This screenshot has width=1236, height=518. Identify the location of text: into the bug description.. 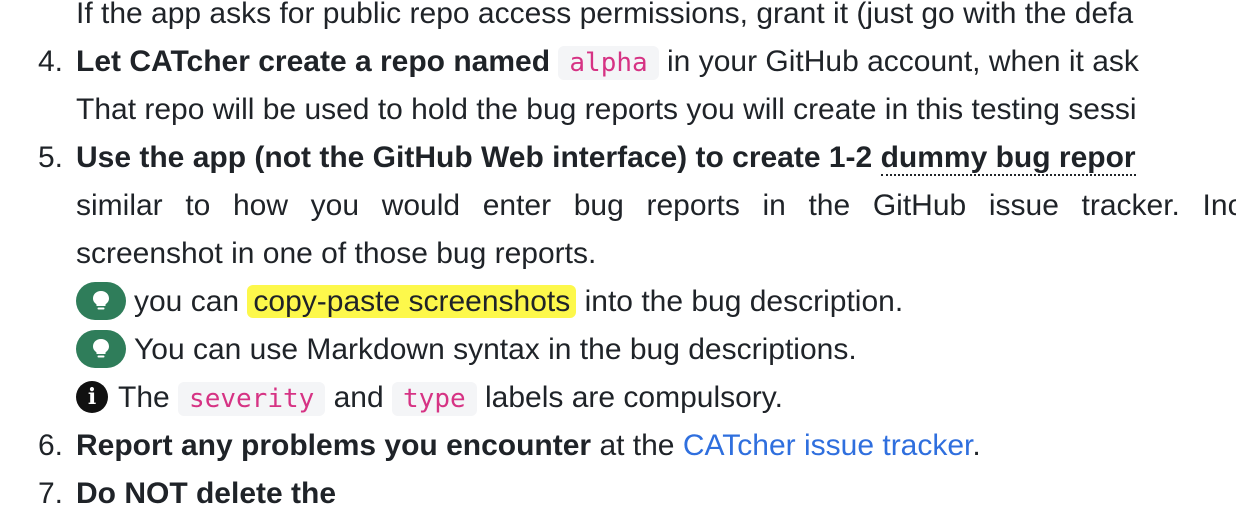
(744, 301).